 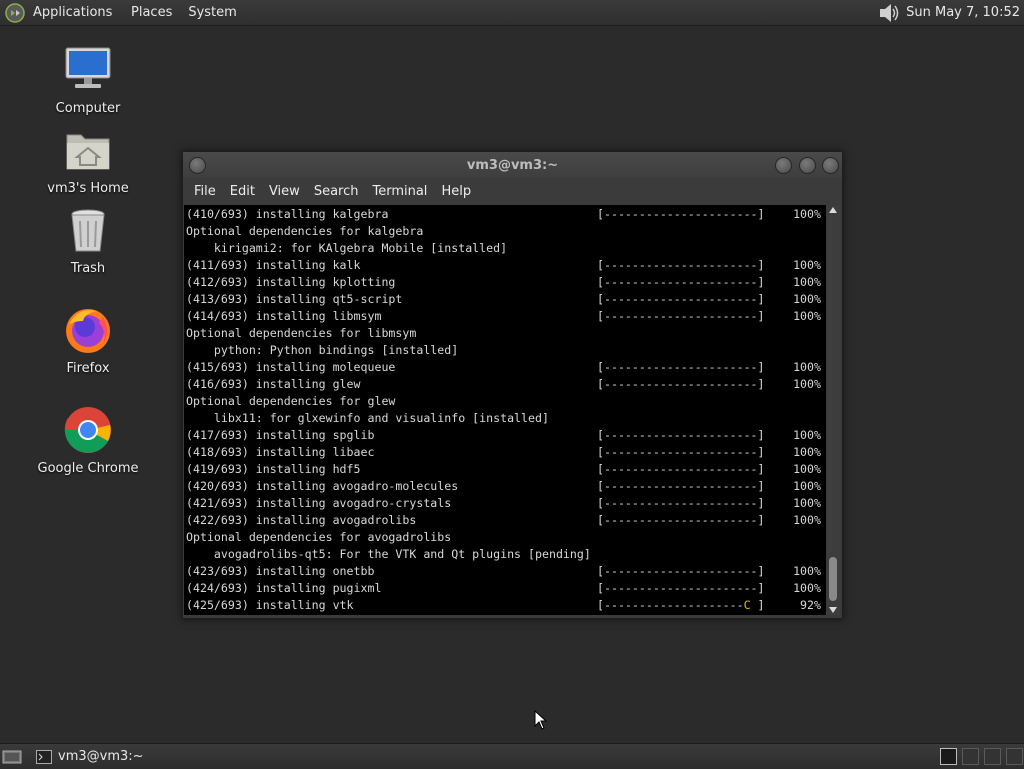 I want to click on menu-search: Search, so click(x=336, y=191).